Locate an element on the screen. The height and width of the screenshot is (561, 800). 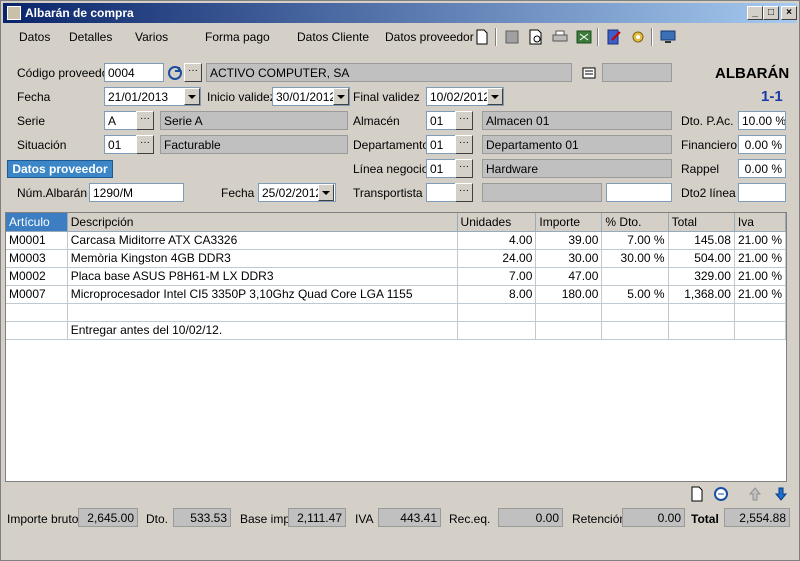
num-albaran-input: 1290/M is located at coordinates (136, 192).